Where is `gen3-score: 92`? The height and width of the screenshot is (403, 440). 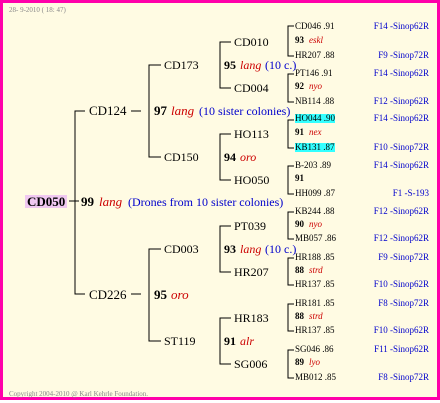 gen3-score: 92 is located at coordinates (299, 86).